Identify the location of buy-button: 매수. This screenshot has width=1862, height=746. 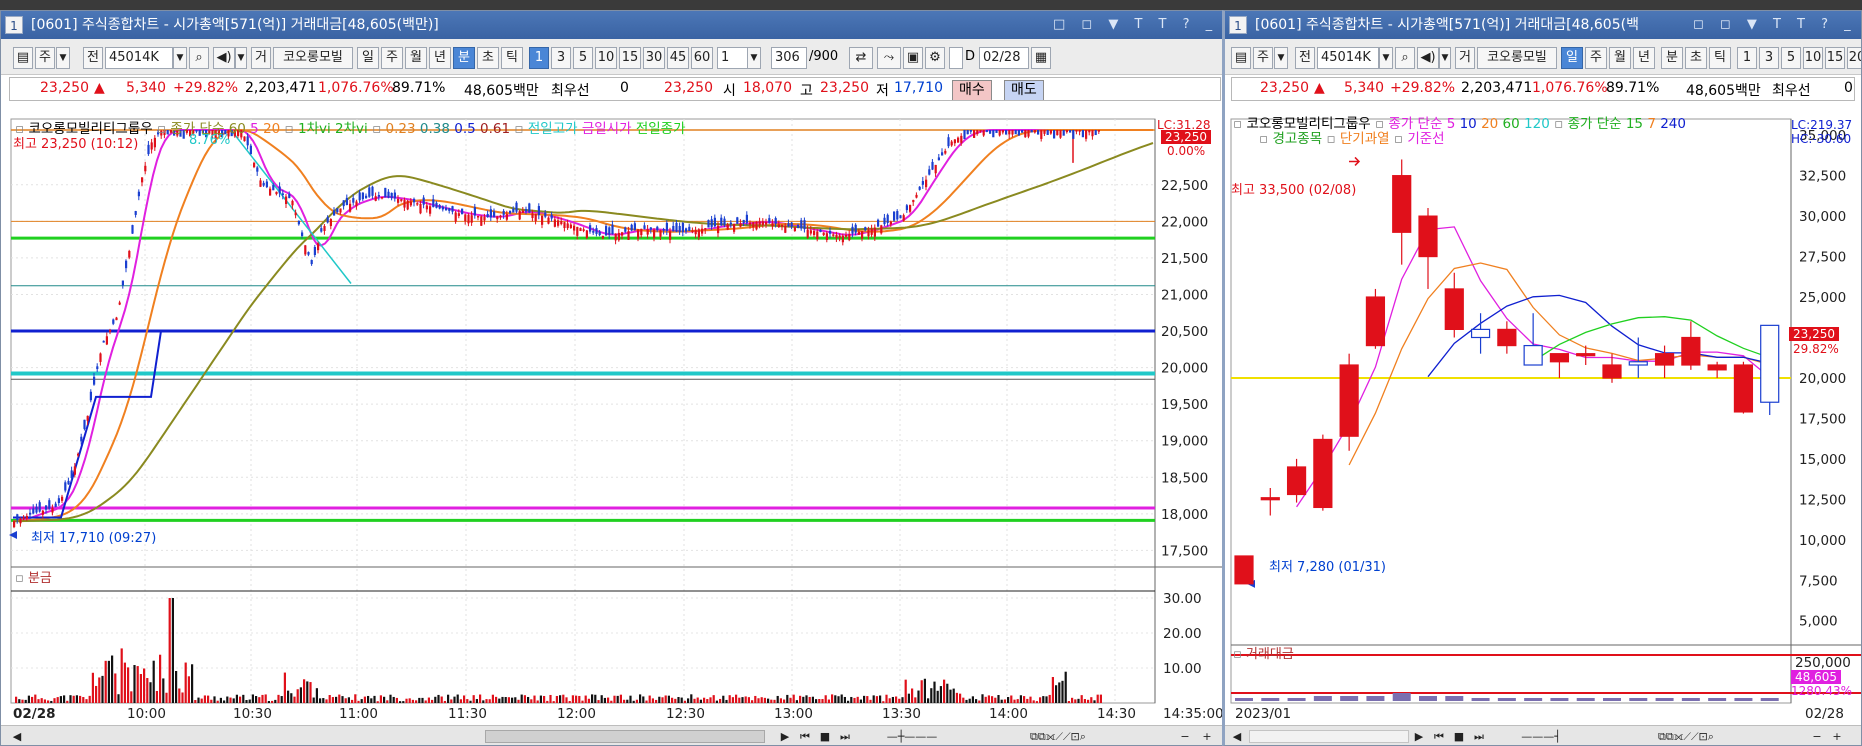
(972, 90).